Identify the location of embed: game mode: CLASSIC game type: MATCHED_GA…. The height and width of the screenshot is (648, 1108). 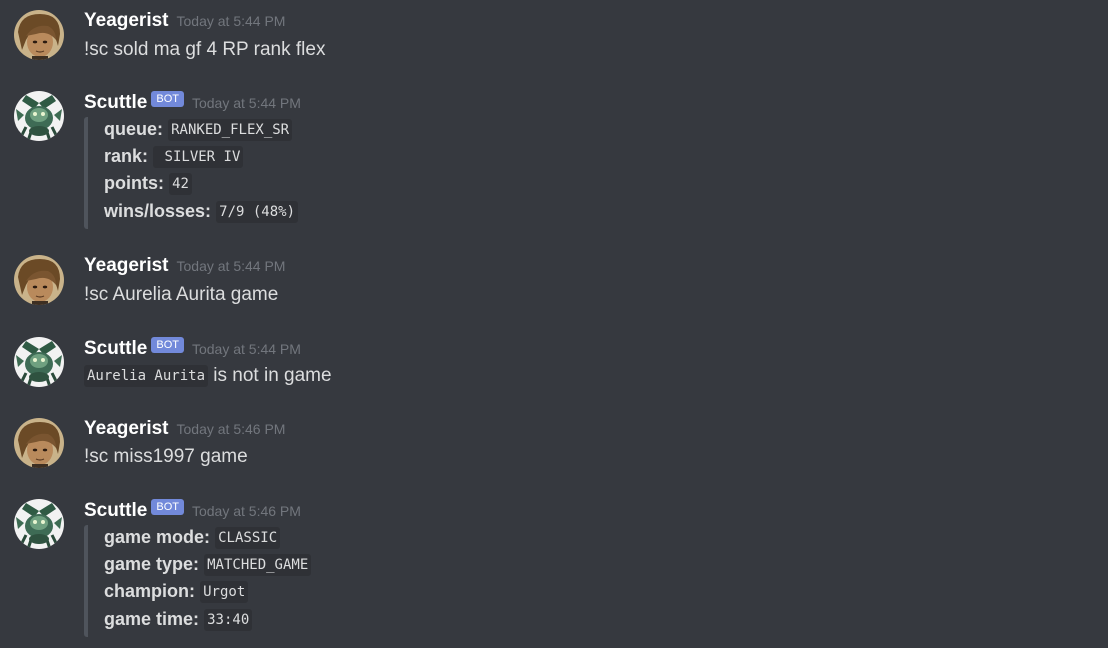
(216, 581).